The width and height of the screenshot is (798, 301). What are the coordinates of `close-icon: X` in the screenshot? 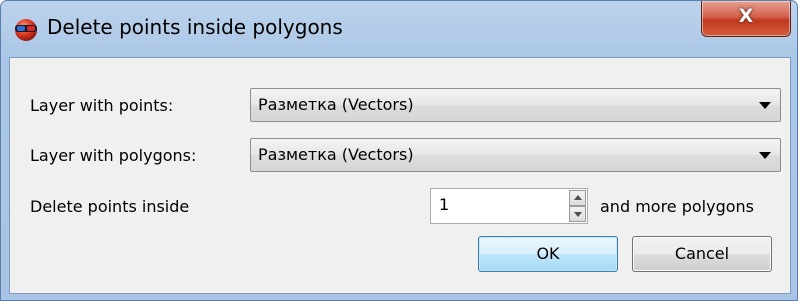 It's located at (746, 16).